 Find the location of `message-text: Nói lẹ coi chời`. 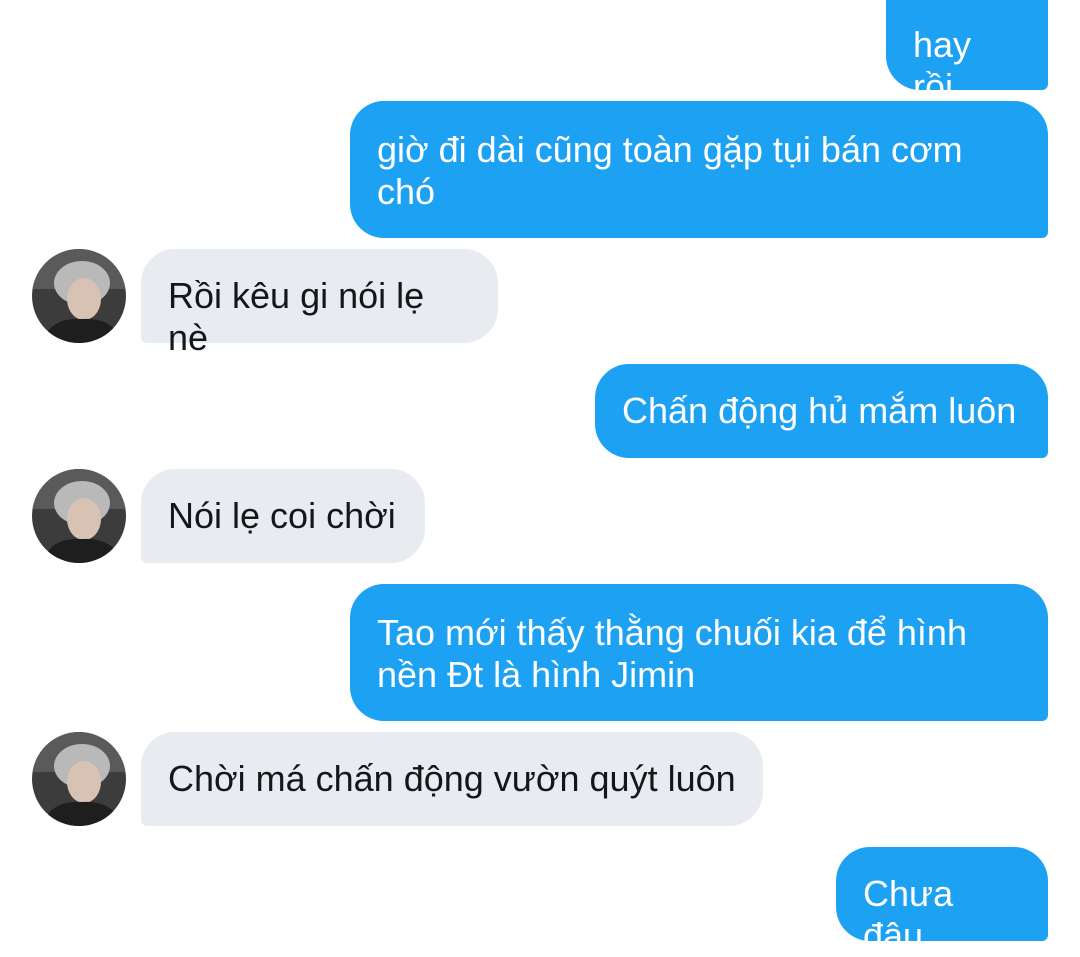

message-text: Nói lẹ coi chời is located at coordinates (282, 515).